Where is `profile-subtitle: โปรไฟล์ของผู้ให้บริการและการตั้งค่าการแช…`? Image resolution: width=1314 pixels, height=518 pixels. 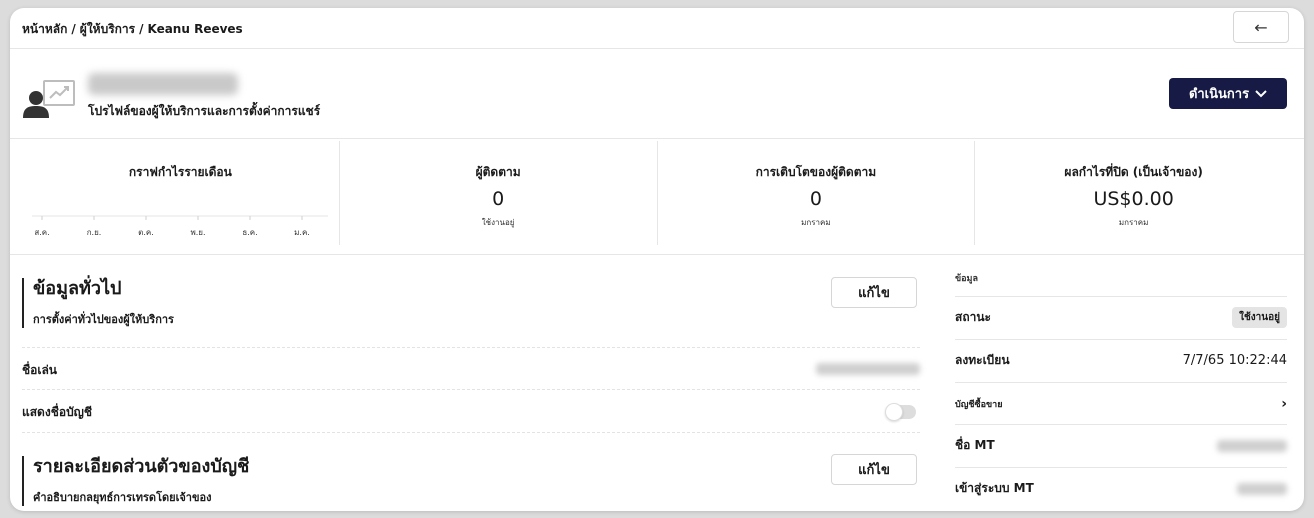
profile-subtitle: โปรไฟล์ของผู้ให้บริการและการตั้งค่าการแช… is located at coordinates (204, 111).